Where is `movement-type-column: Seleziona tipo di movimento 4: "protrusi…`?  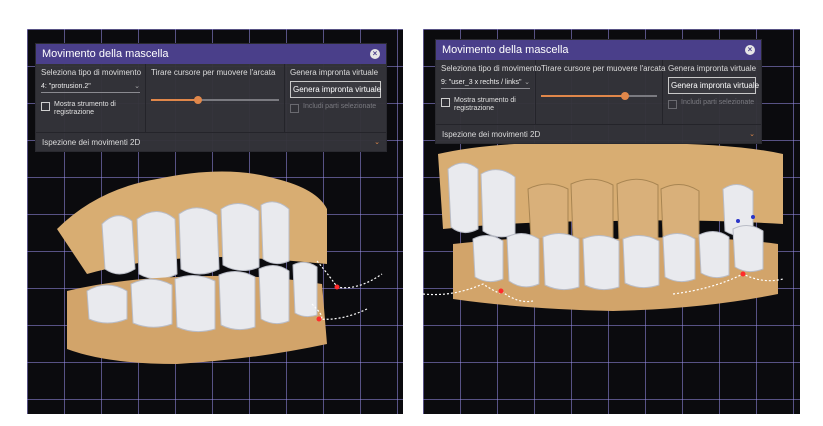 movement-type-column: Seleziona tipo di movimento 4: "protrusi… is located at coordinates (91, 98).